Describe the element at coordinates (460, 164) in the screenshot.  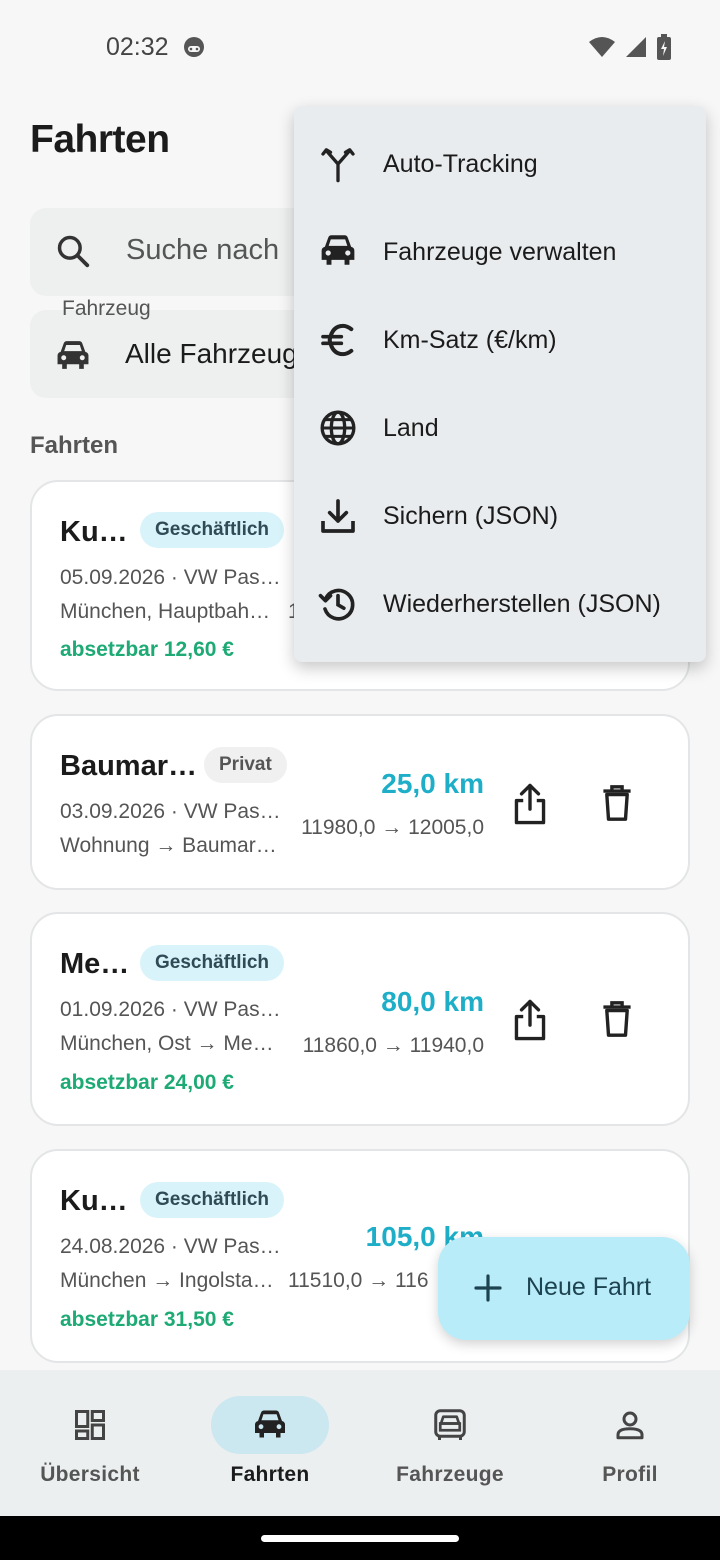
I see `menu-item-label: Auto-Tracking` at that location.